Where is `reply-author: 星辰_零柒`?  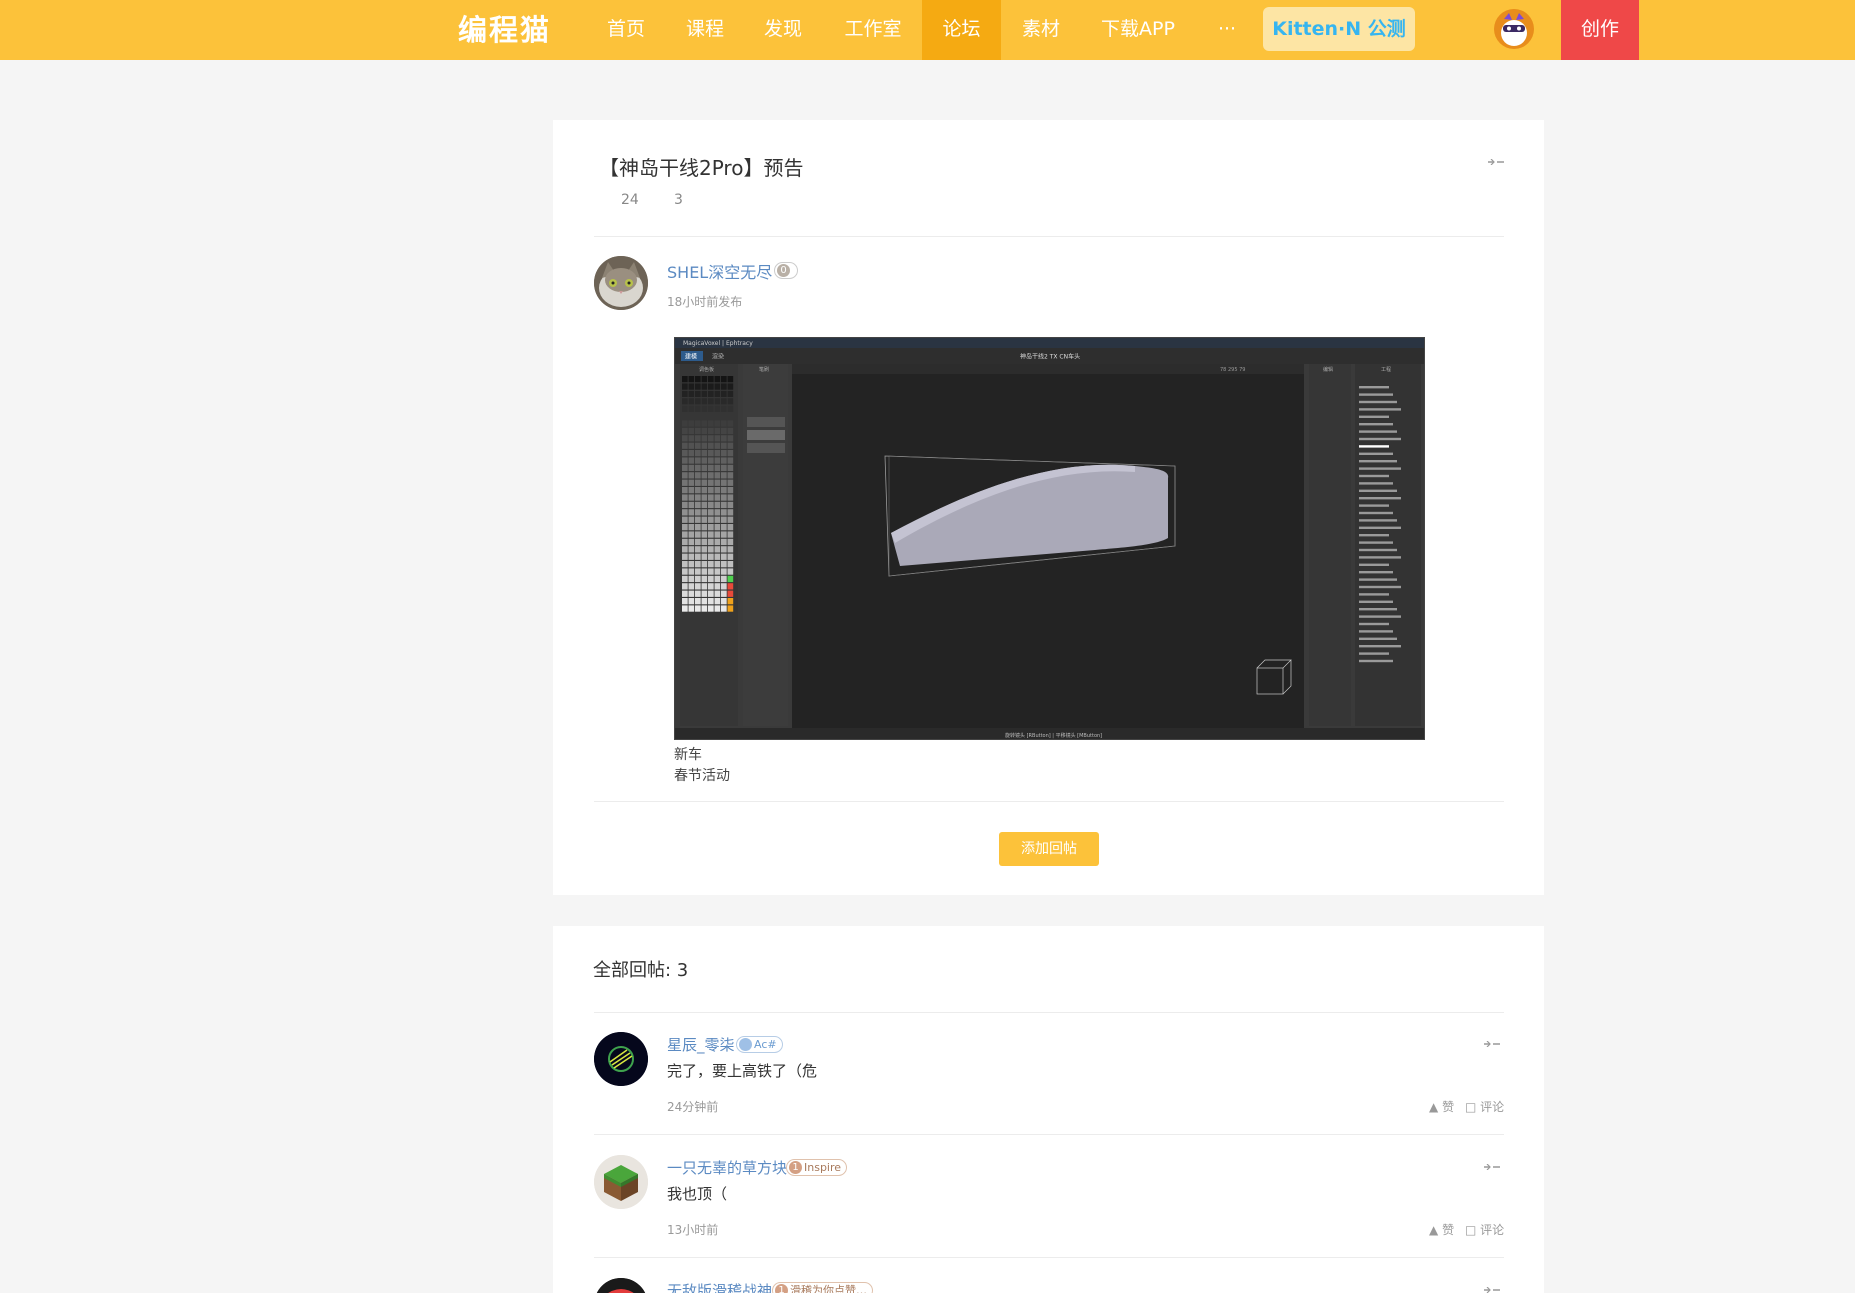
reply-author: 星辰_零柒 is located at coordinates (701, 1044).